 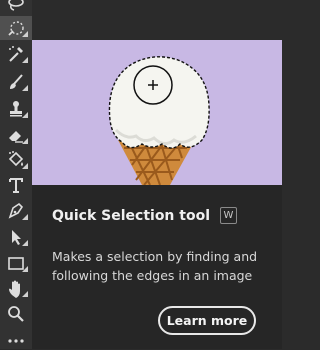 What do you see at coordinates (16, 28) in the screenshot?
I see `quick-selection-tool` at bounding box center [16, 28].